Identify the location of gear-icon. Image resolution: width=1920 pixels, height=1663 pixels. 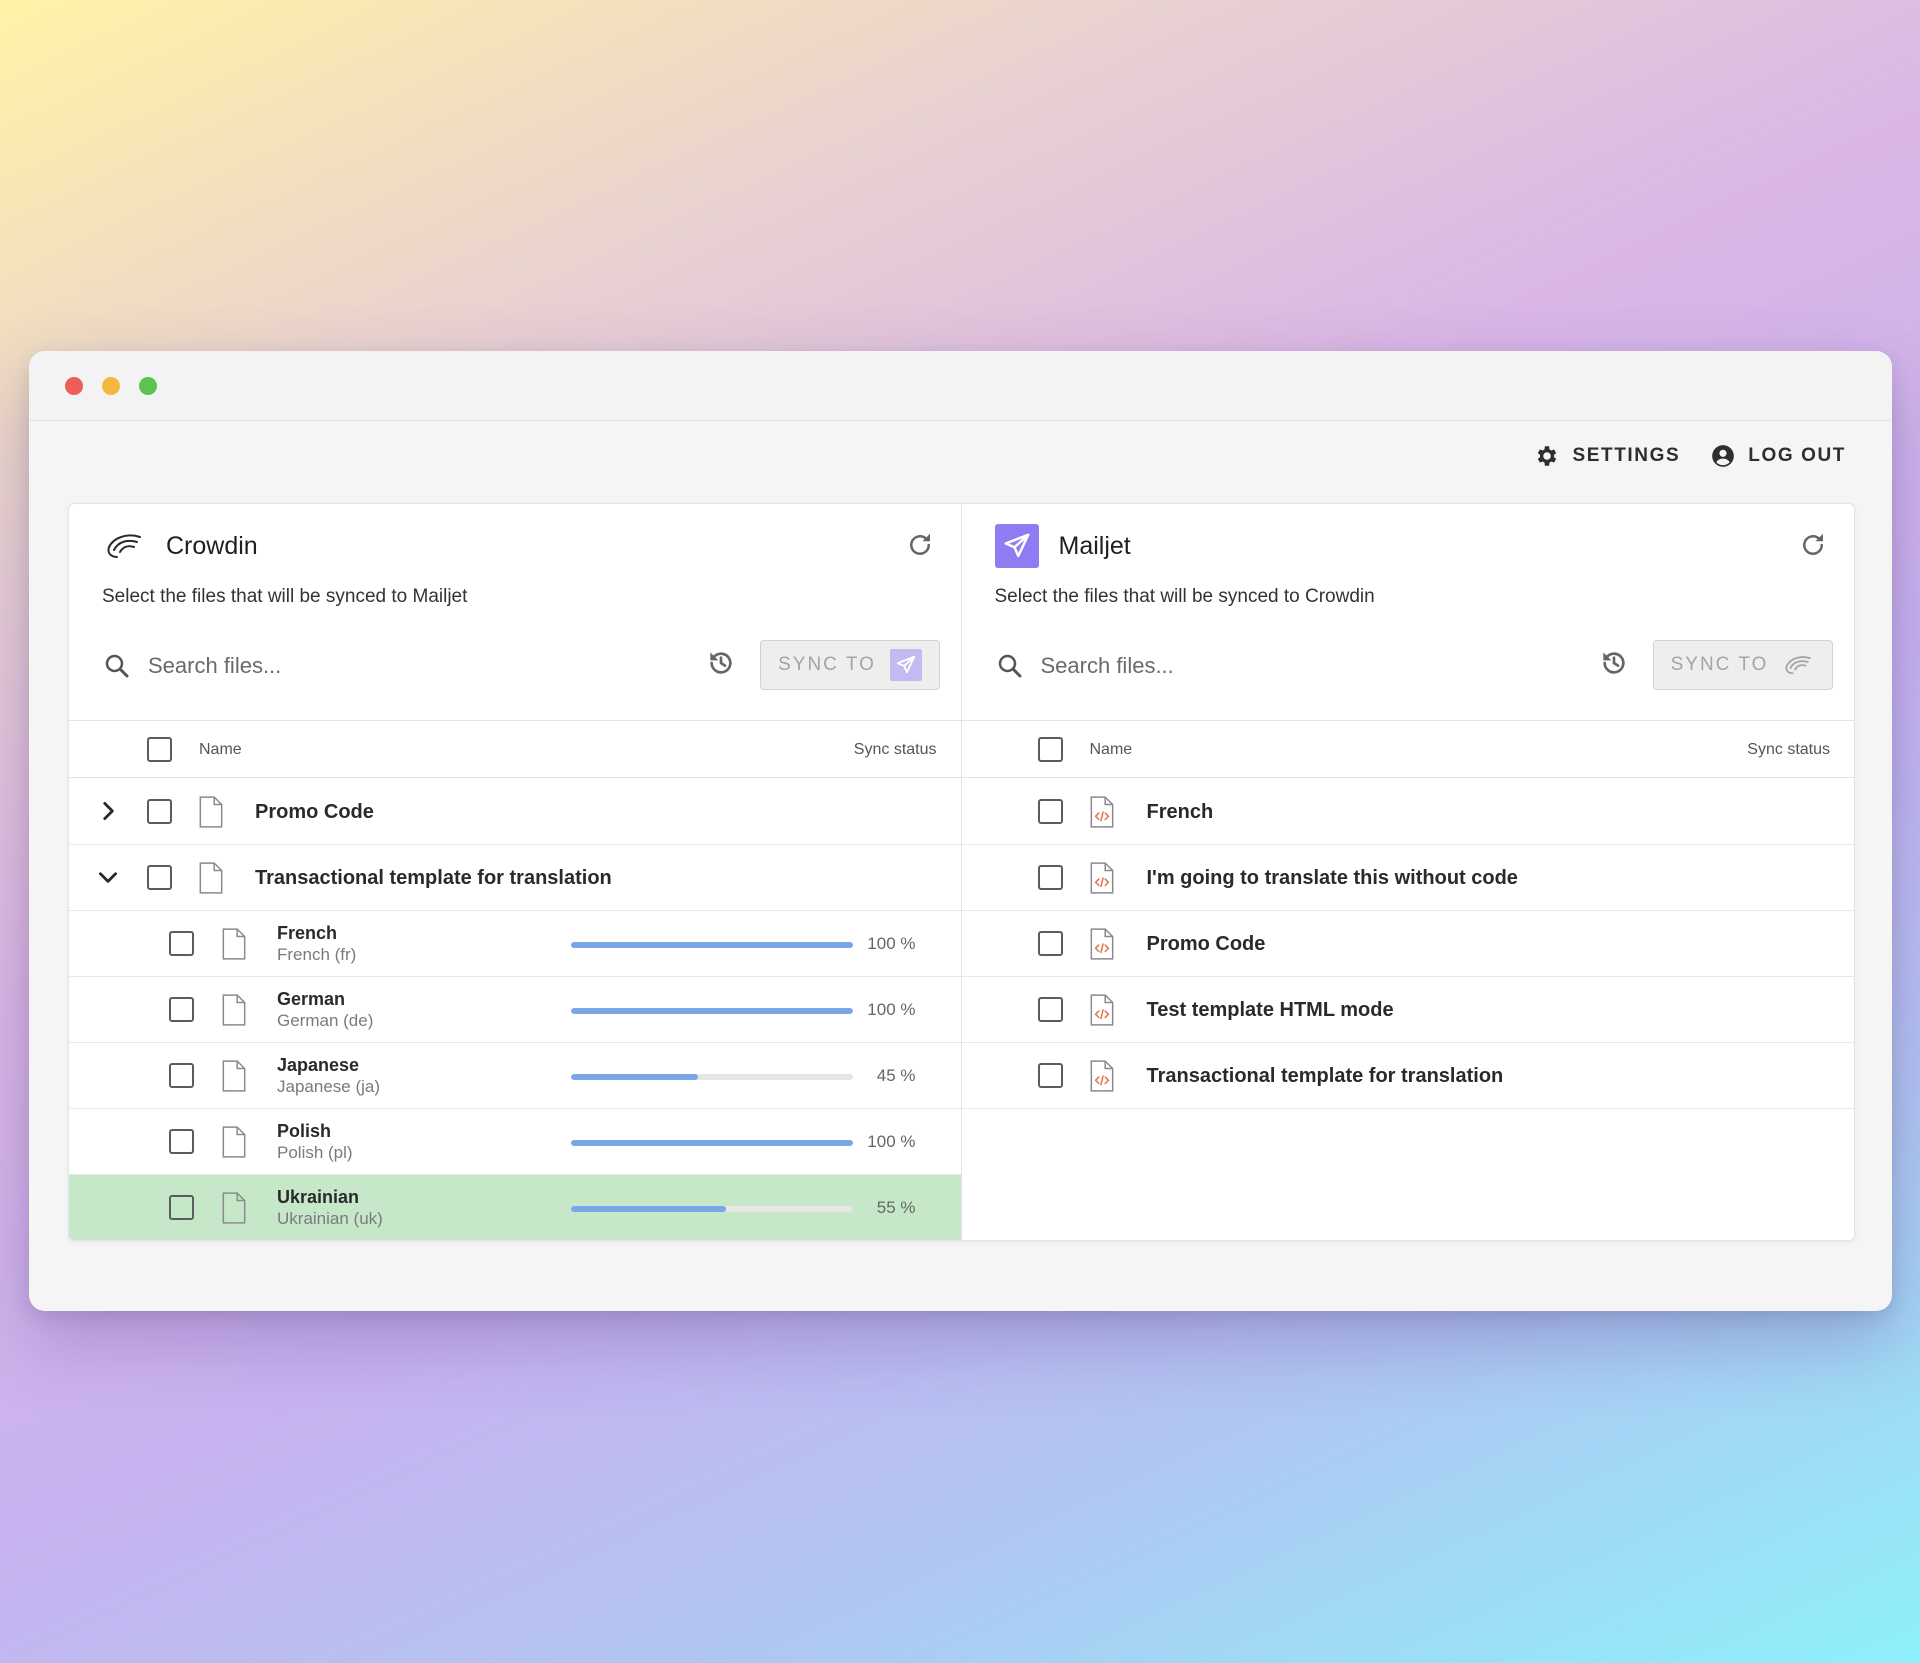
(1547, 456).